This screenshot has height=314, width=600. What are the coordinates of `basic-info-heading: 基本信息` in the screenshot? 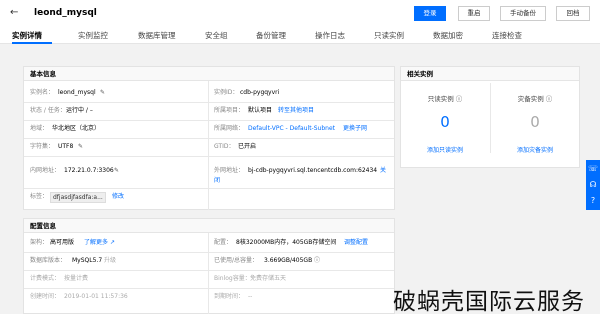 It's located at (209, 74).